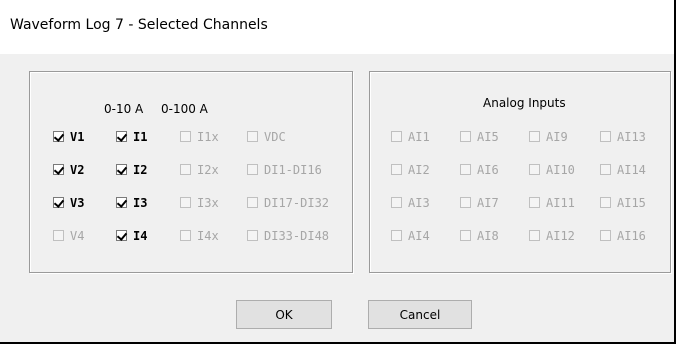  What do you see at coordinates (208, 136) in the screenshot?
I see `checkbox-label: I1x` at bounding box center [208, 136].